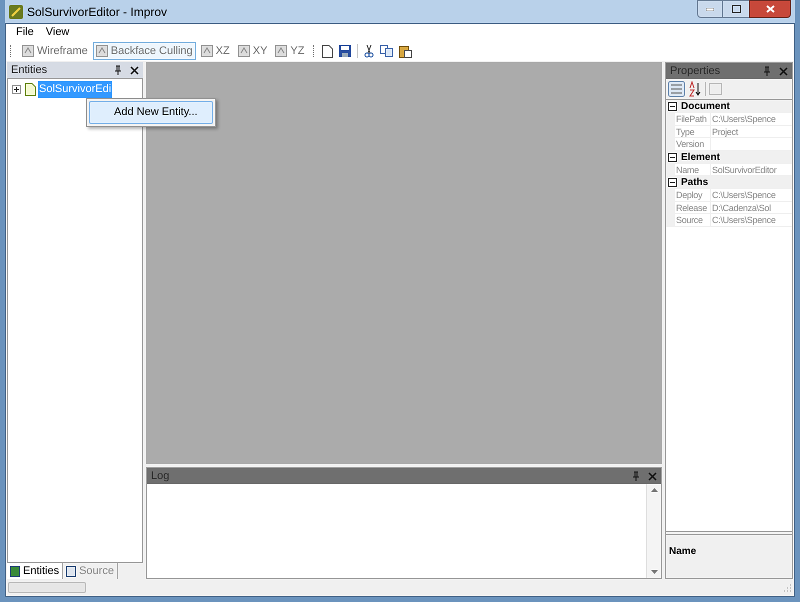  Describe the element at coordinates (29, 70) in the screenshot. I see `panel-title: Entities` at that location.